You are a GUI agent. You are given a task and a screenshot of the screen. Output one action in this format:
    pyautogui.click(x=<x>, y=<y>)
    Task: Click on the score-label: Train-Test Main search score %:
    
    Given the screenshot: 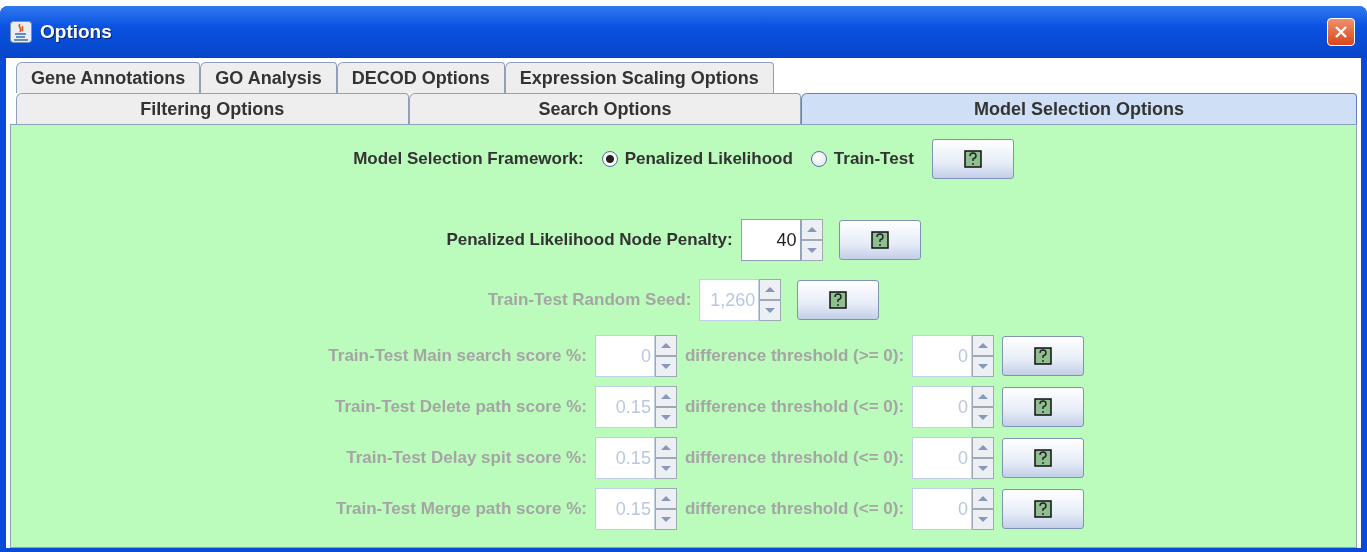 What is the action you would take?
    pyautogui.click(x=457, y=356)
    